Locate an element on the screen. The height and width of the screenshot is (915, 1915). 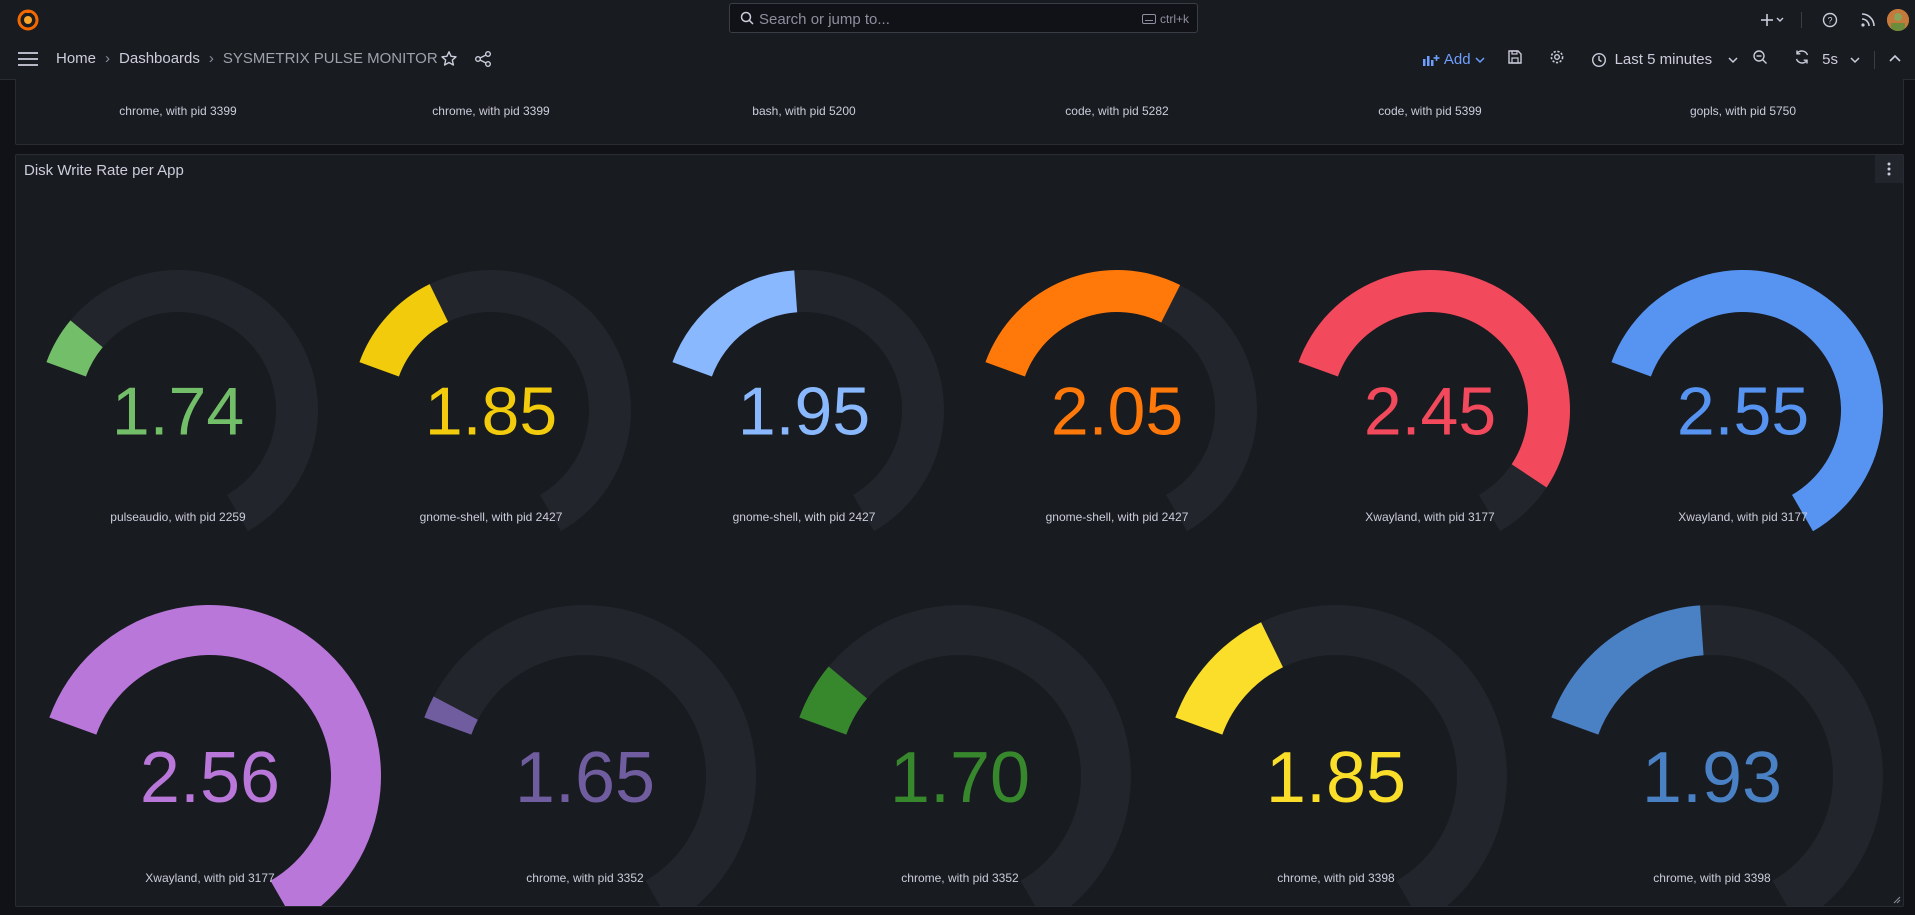
gauge-value: 2.05 is located at coordinates (1117, 411).